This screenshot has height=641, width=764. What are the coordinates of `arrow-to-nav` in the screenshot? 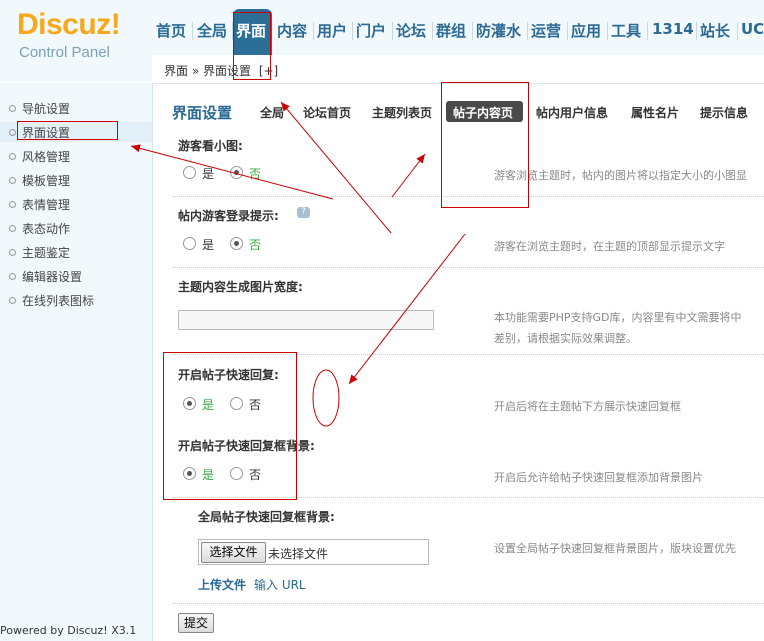 It's located at (336, 167).